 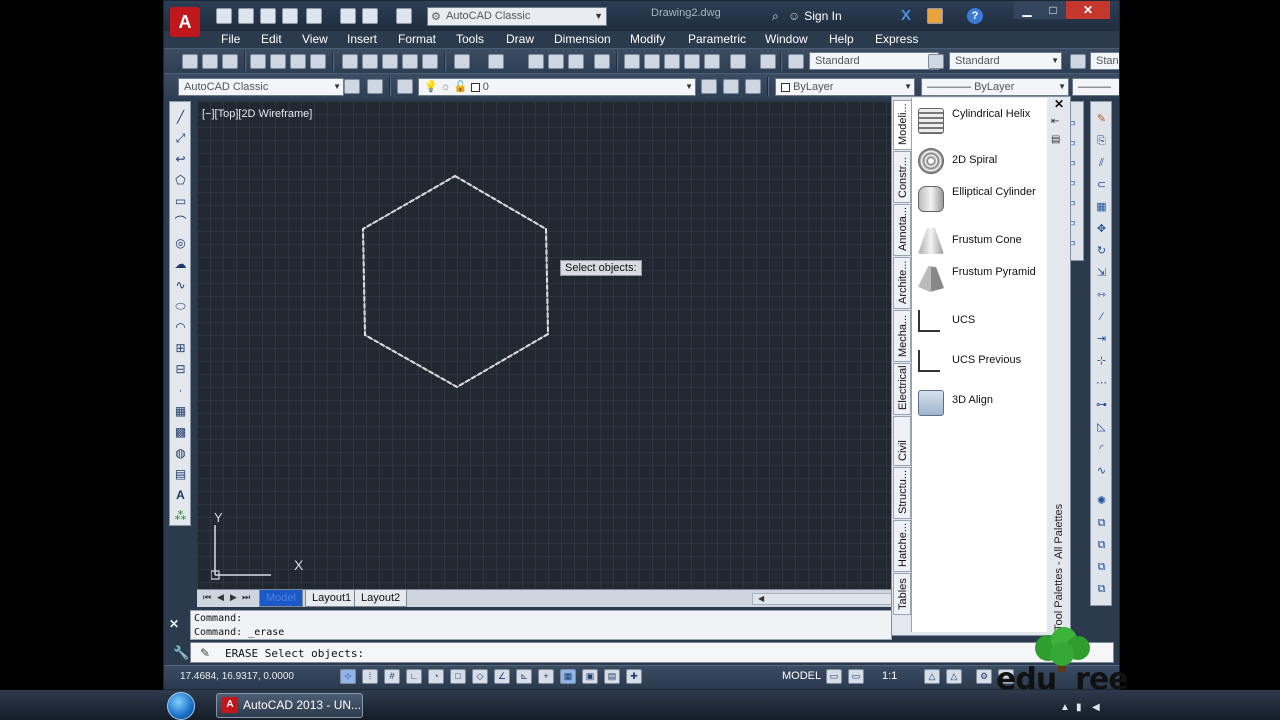 What do you see at coordinates (982, 404) in the screenshot?
I see `palette-item-3d-align: 3D Align` at bounding box center [982, 404].